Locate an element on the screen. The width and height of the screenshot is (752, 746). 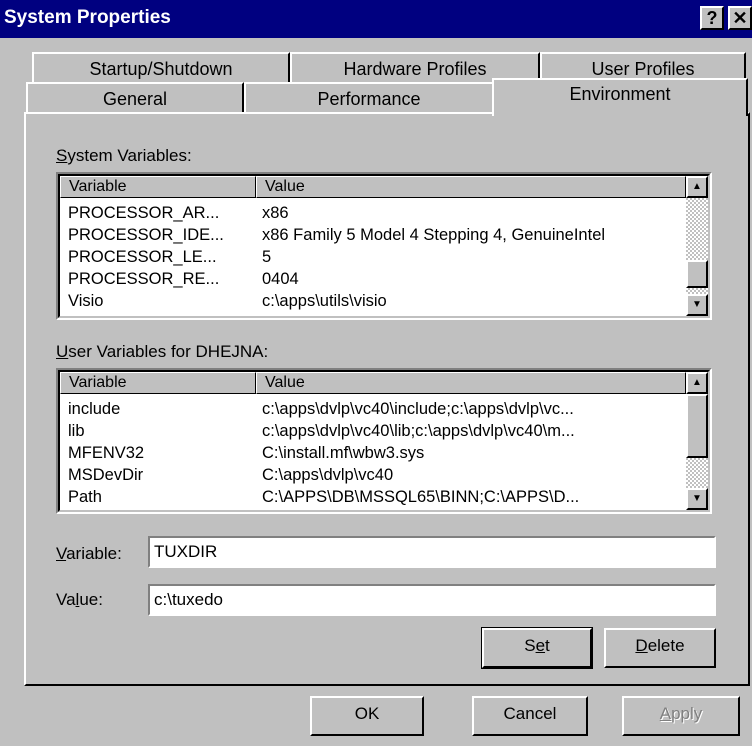
tab-hardware-profiles-label: Hardware Profiles is located at coordinates (415, 69).